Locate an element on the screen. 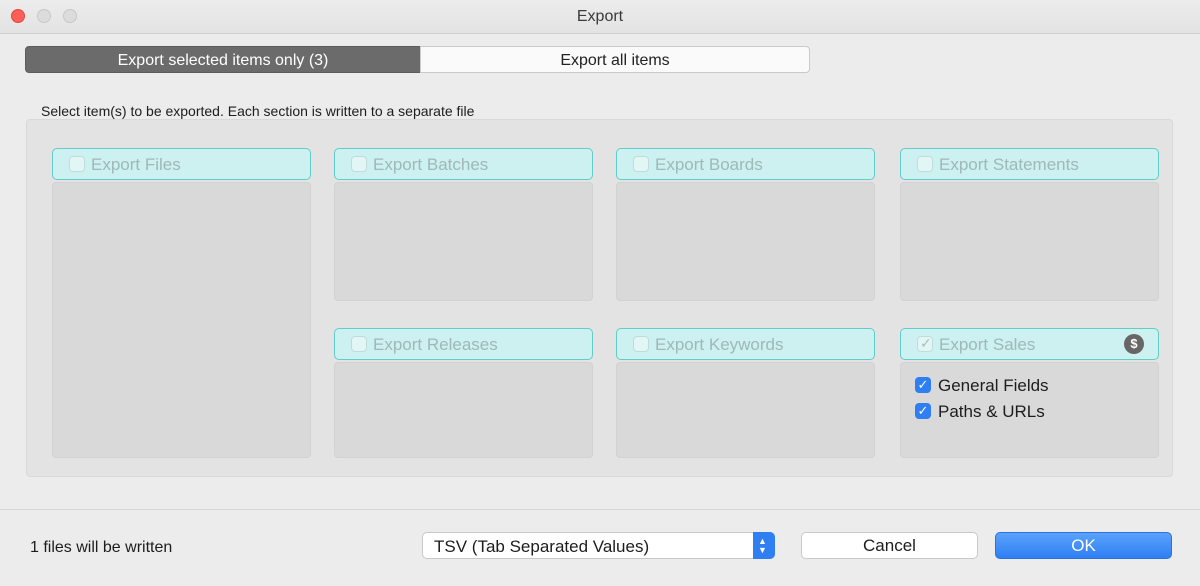 This screenshot has width=1200, height=586. general-fields-label: General Fields is located at coordinates (993, 385).